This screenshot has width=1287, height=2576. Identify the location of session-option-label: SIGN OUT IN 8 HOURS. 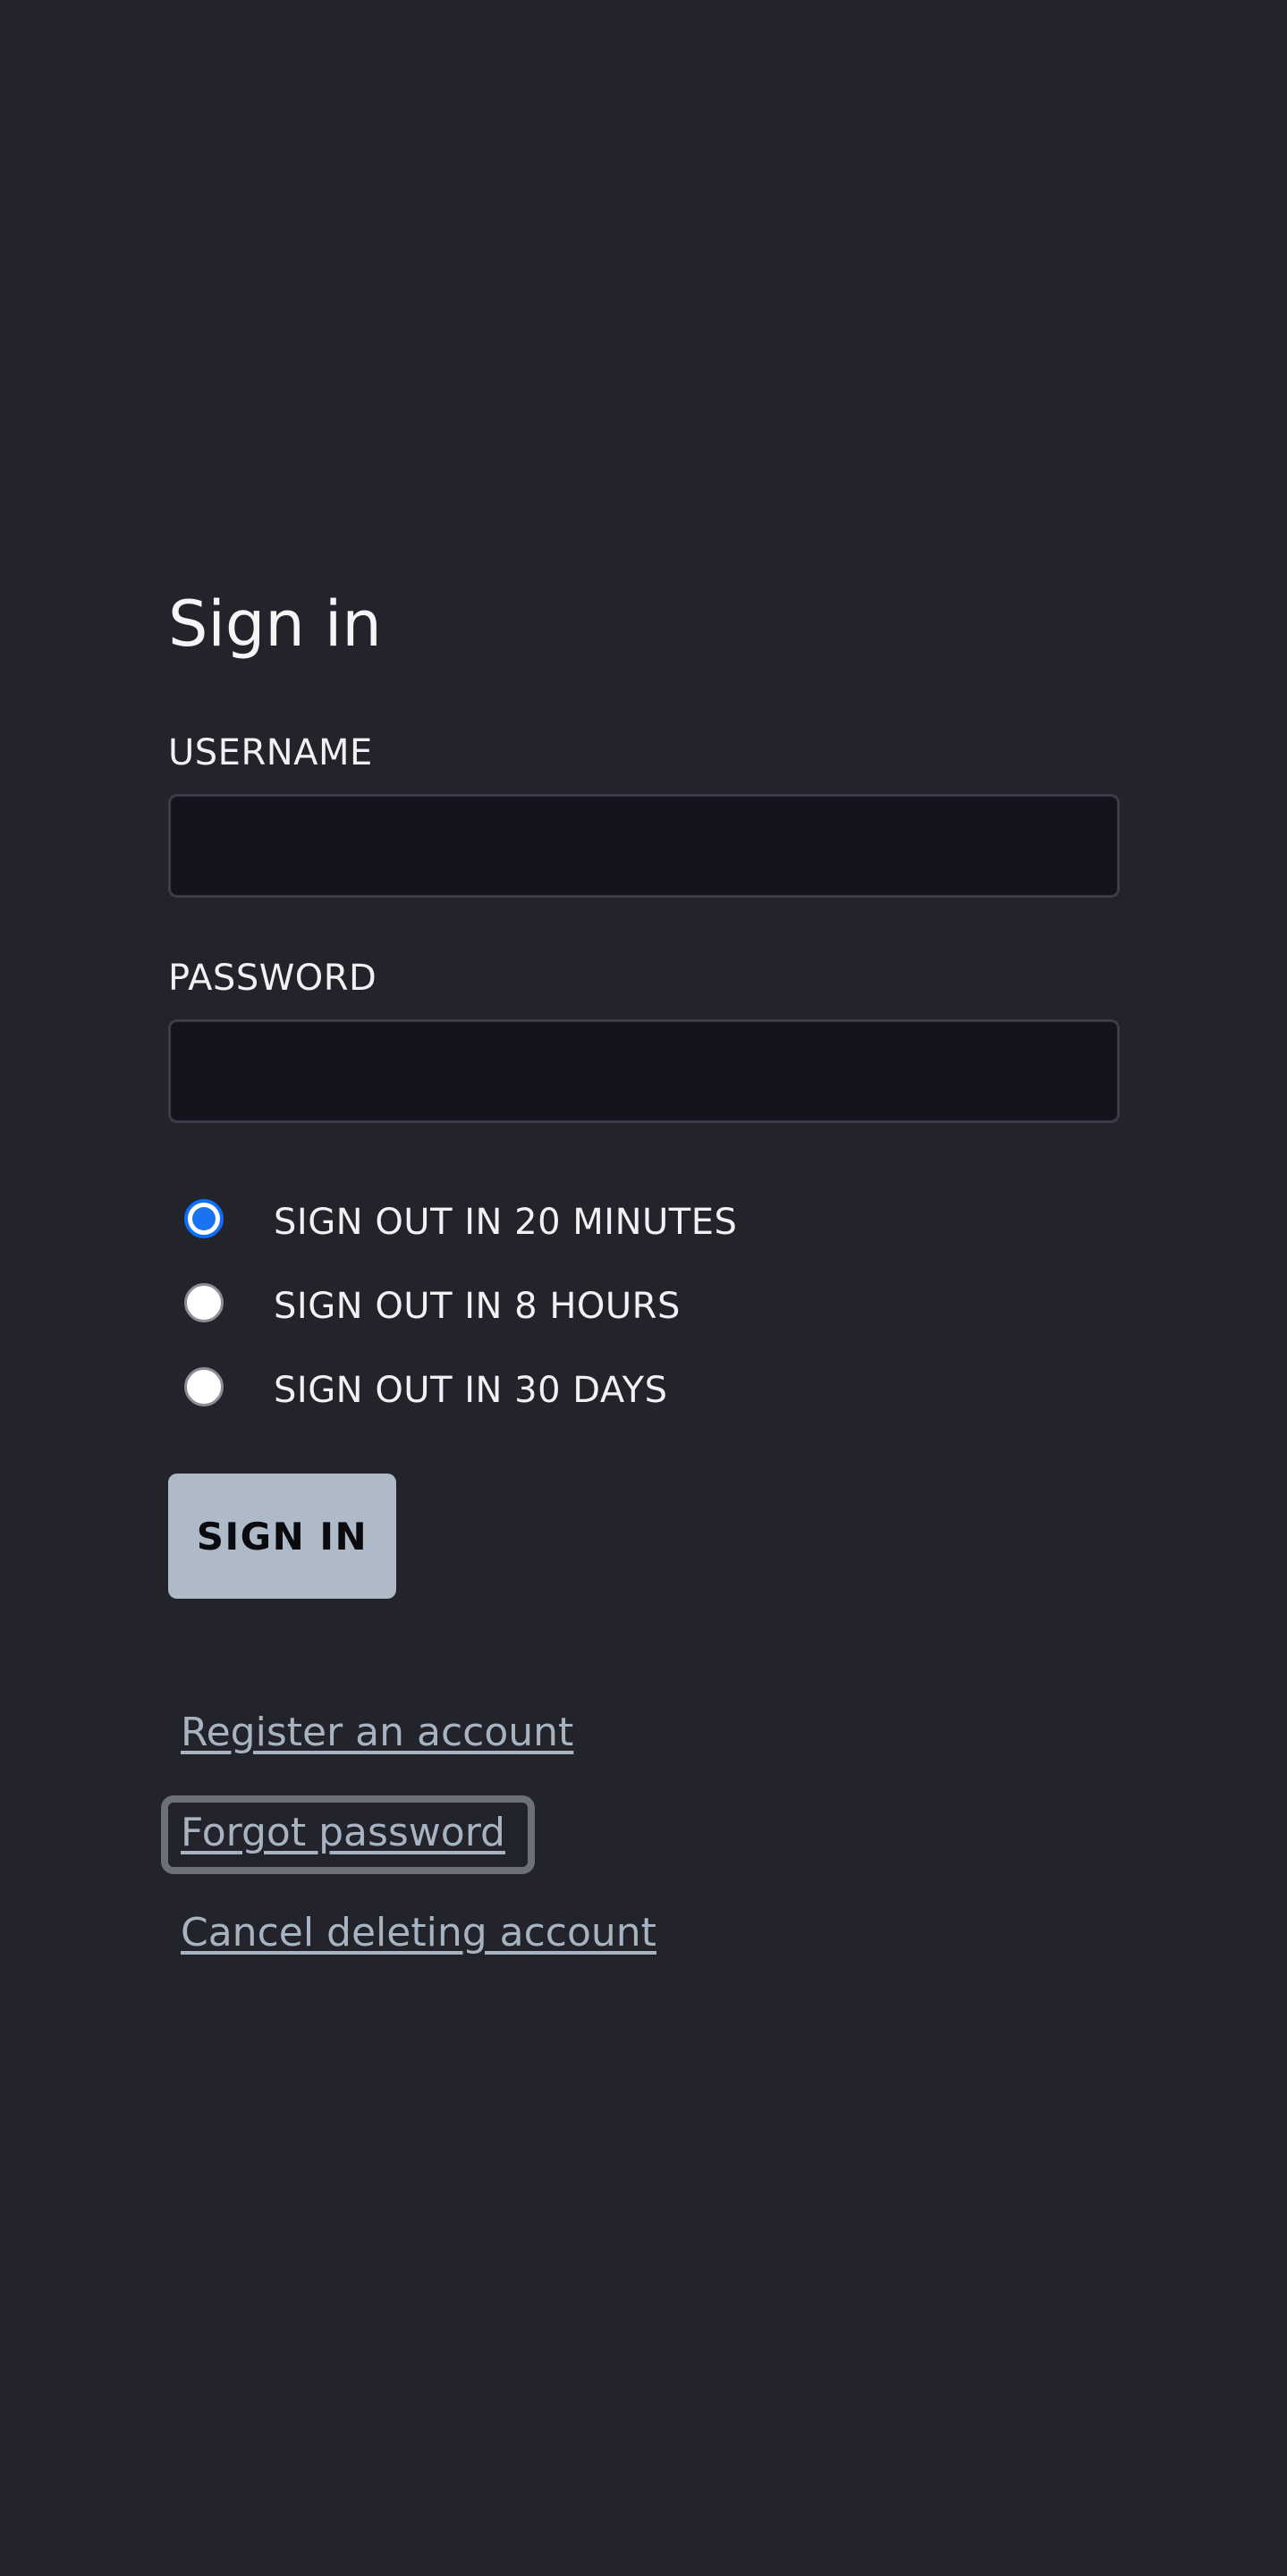
(477, 1306).